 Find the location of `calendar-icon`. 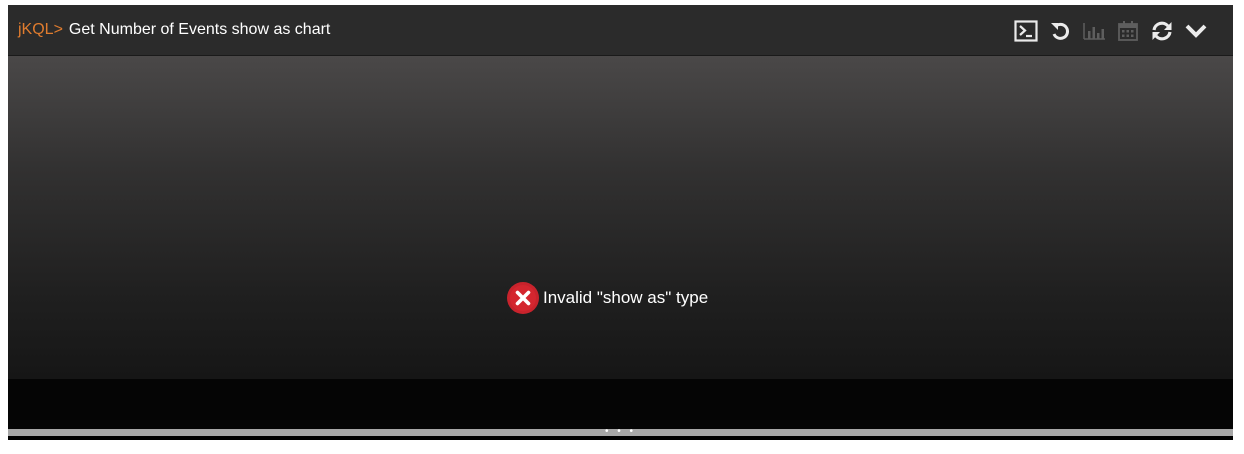

calendar-icon is located at coordinates (1128, 31).